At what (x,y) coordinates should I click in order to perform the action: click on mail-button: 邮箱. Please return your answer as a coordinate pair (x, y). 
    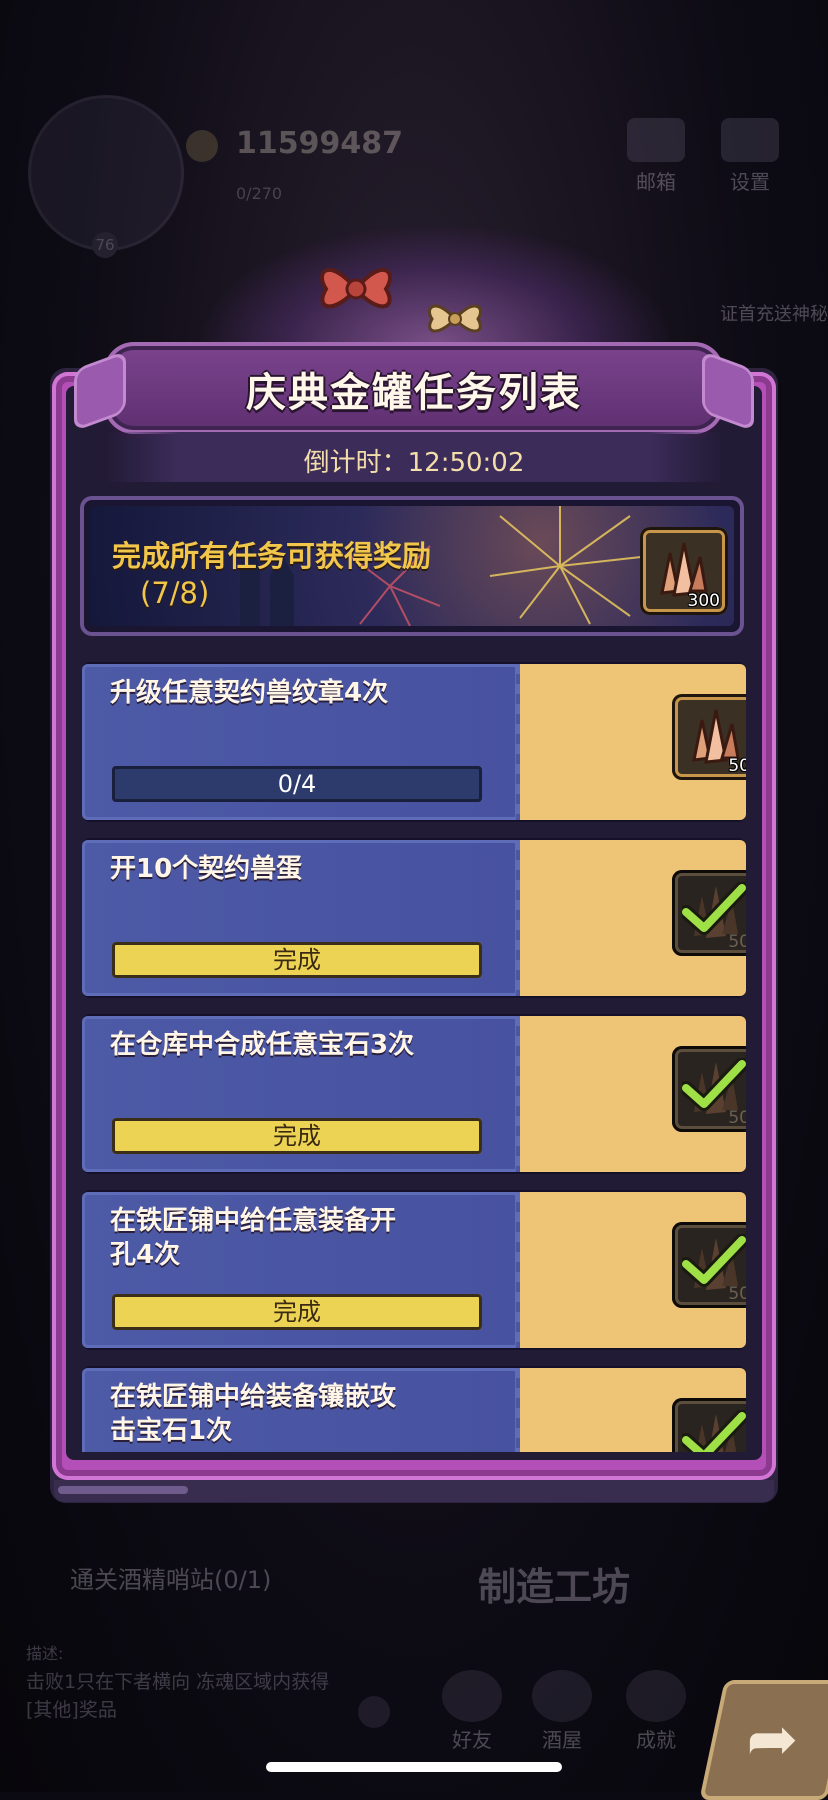
    Looking at the image, I should click on (656, 156).